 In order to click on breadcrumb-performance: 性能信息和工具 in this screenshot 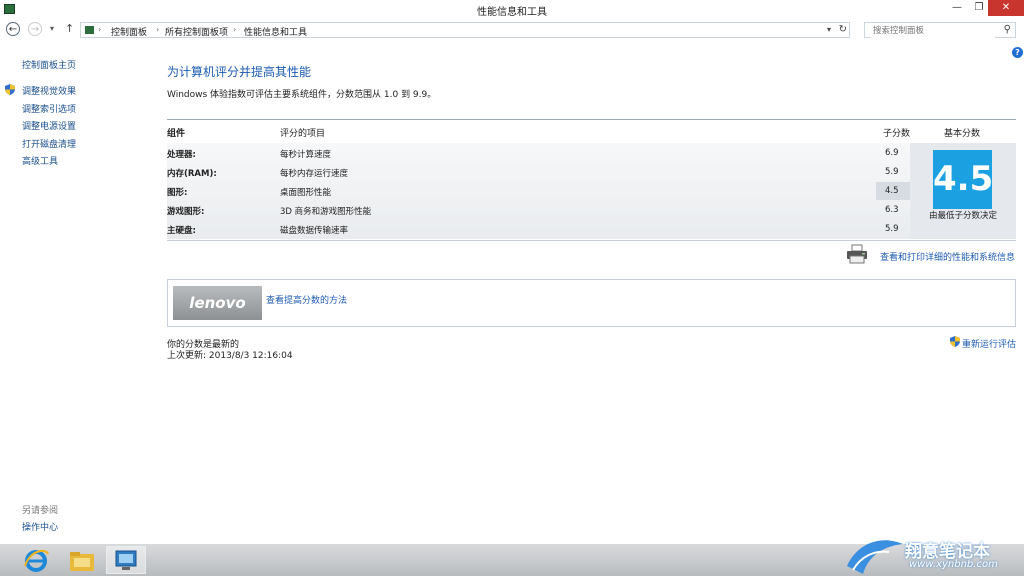, I will do `click(275, 31)`.